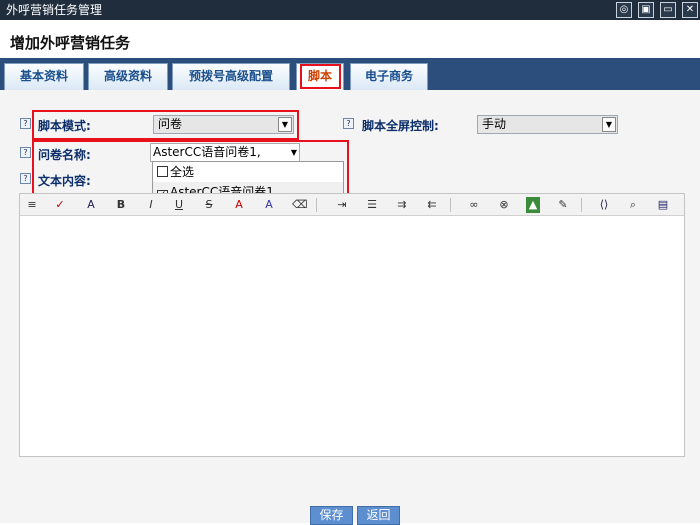 The width and height of the screenshot is (700, 525). What do you see at coordinates (547, 124) in the screenshot?
I see `fullscreen-select: 手动 ▼` at bounding box center [547, 124].